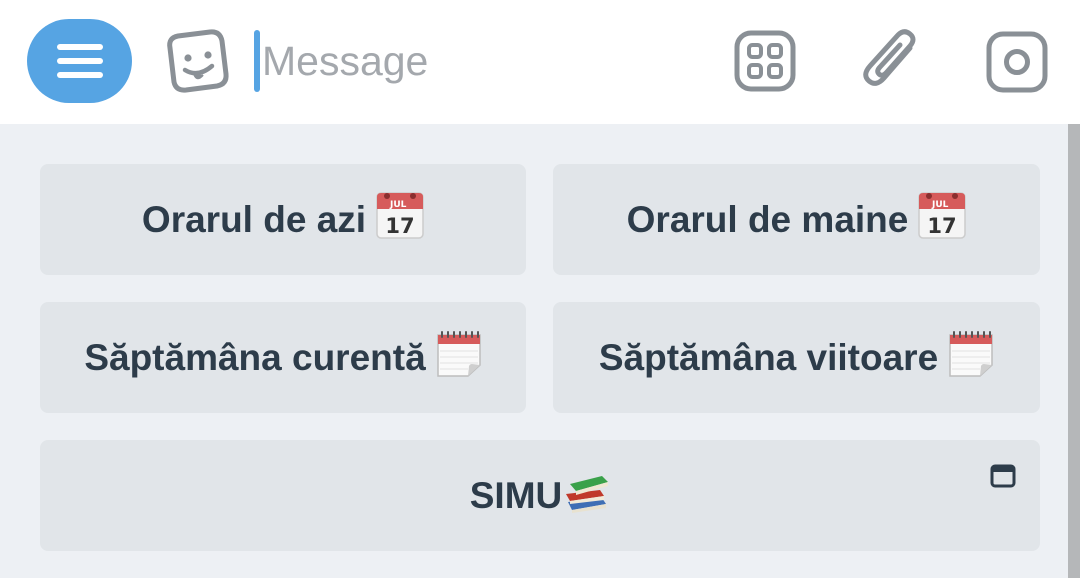 The width and height of the screenshot is (1080, 578). I want to click on keyboard-button-orarul-de-maine: Orarul de maine JUL 17, so click(796, 219).